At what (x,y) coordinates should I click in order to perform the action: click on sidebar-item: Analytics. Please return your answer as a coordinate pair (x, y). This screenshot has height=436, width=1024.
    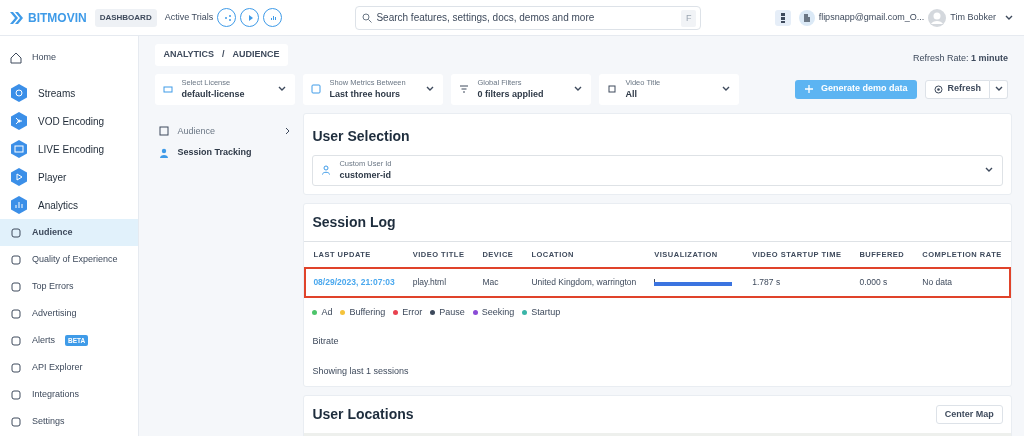
    Looking at the image, I should click on (69, 205).